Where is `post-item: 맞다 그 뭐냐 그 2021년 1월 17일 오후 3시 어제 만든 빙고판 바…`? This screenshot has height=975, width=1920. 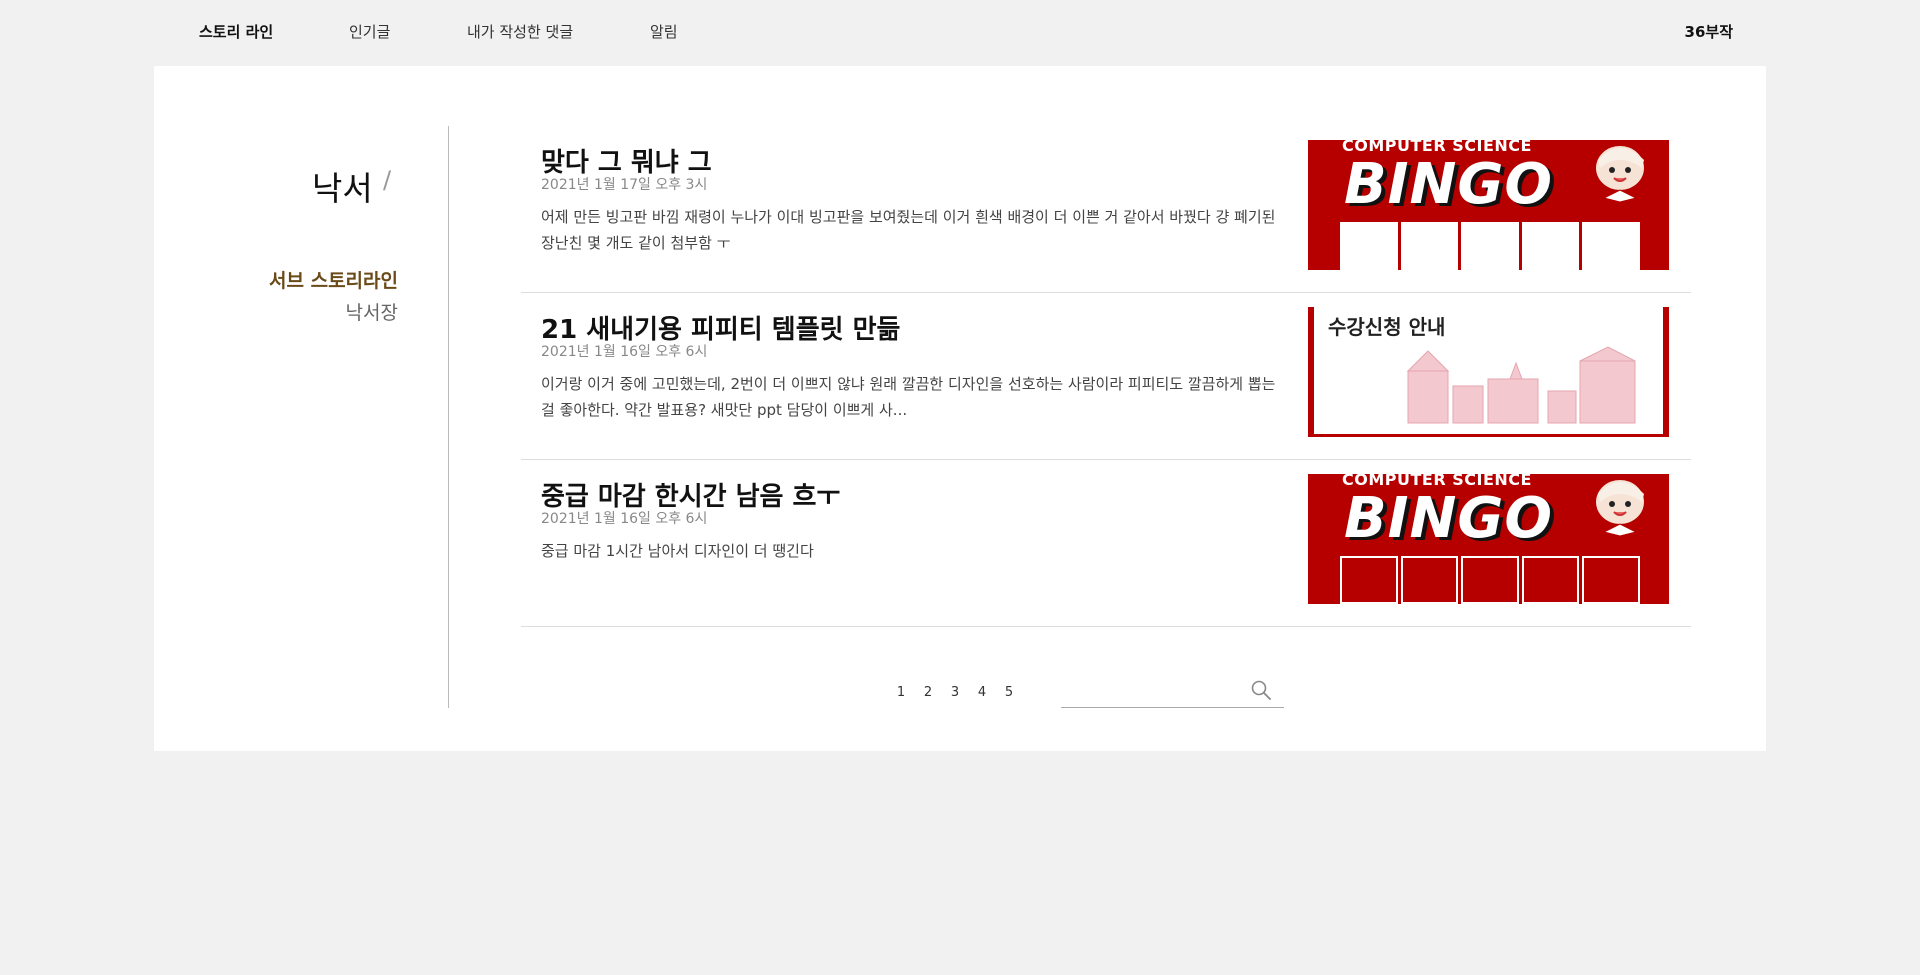 post-item: 맞다 그 뭐냐 그 2021년 1월 17일 오후 3시 어제 만든 빙고판 바… is located at coordinates (1106, 209).